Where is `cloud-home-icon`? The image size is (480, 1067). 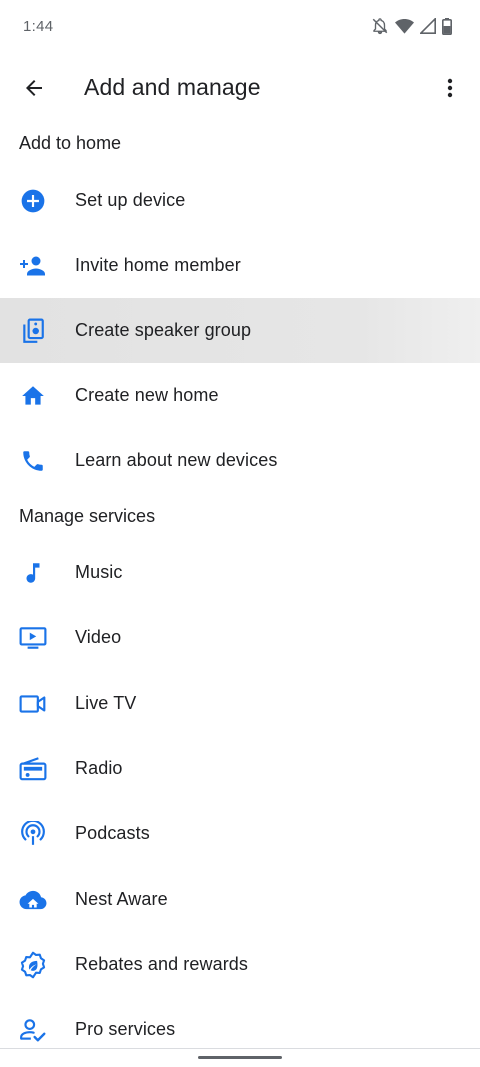
cloud-home-icon is located at coordinates (33, 900).